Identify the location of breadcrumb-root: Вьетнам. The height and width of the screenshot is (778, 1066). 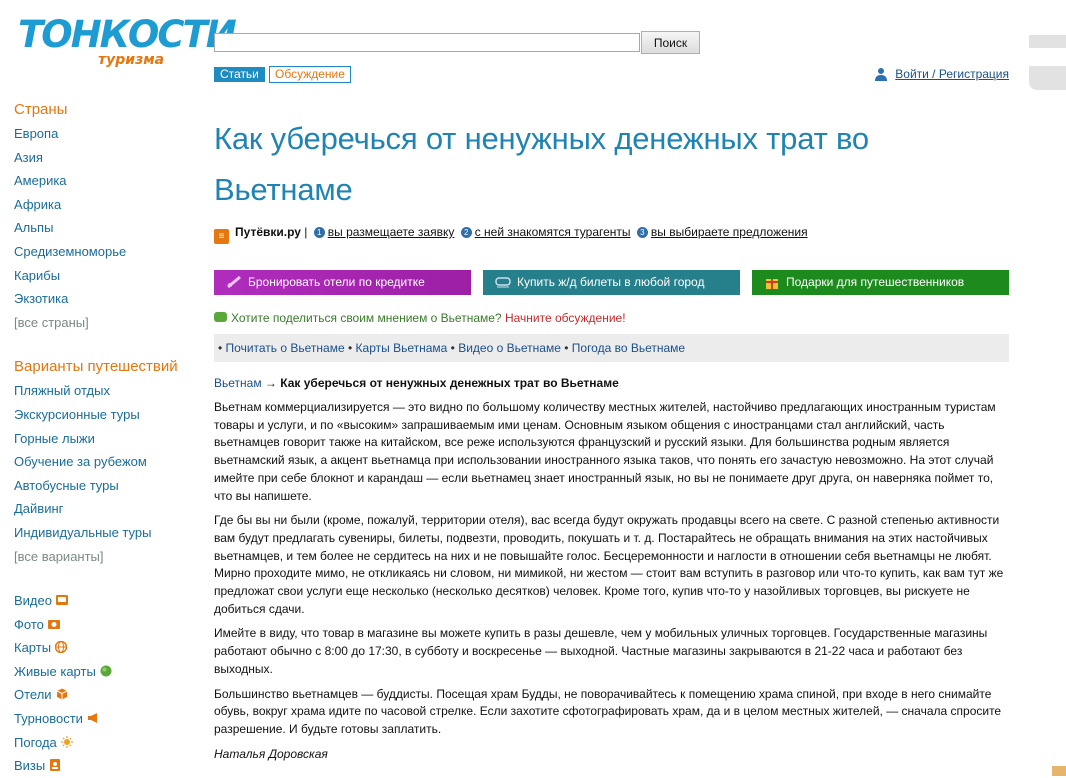
(238, 383).